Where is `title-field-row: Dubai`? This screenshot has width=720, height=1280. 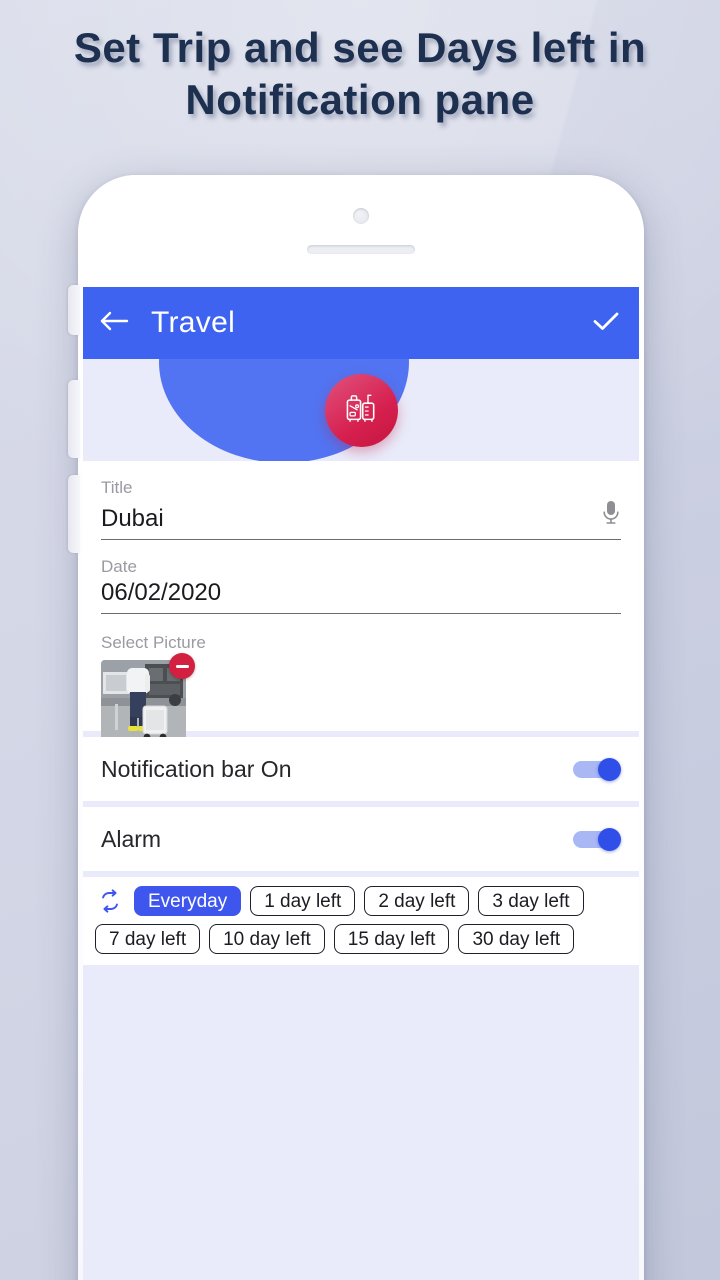 title-field-row: Dubai is located at coordinates (361, 519).